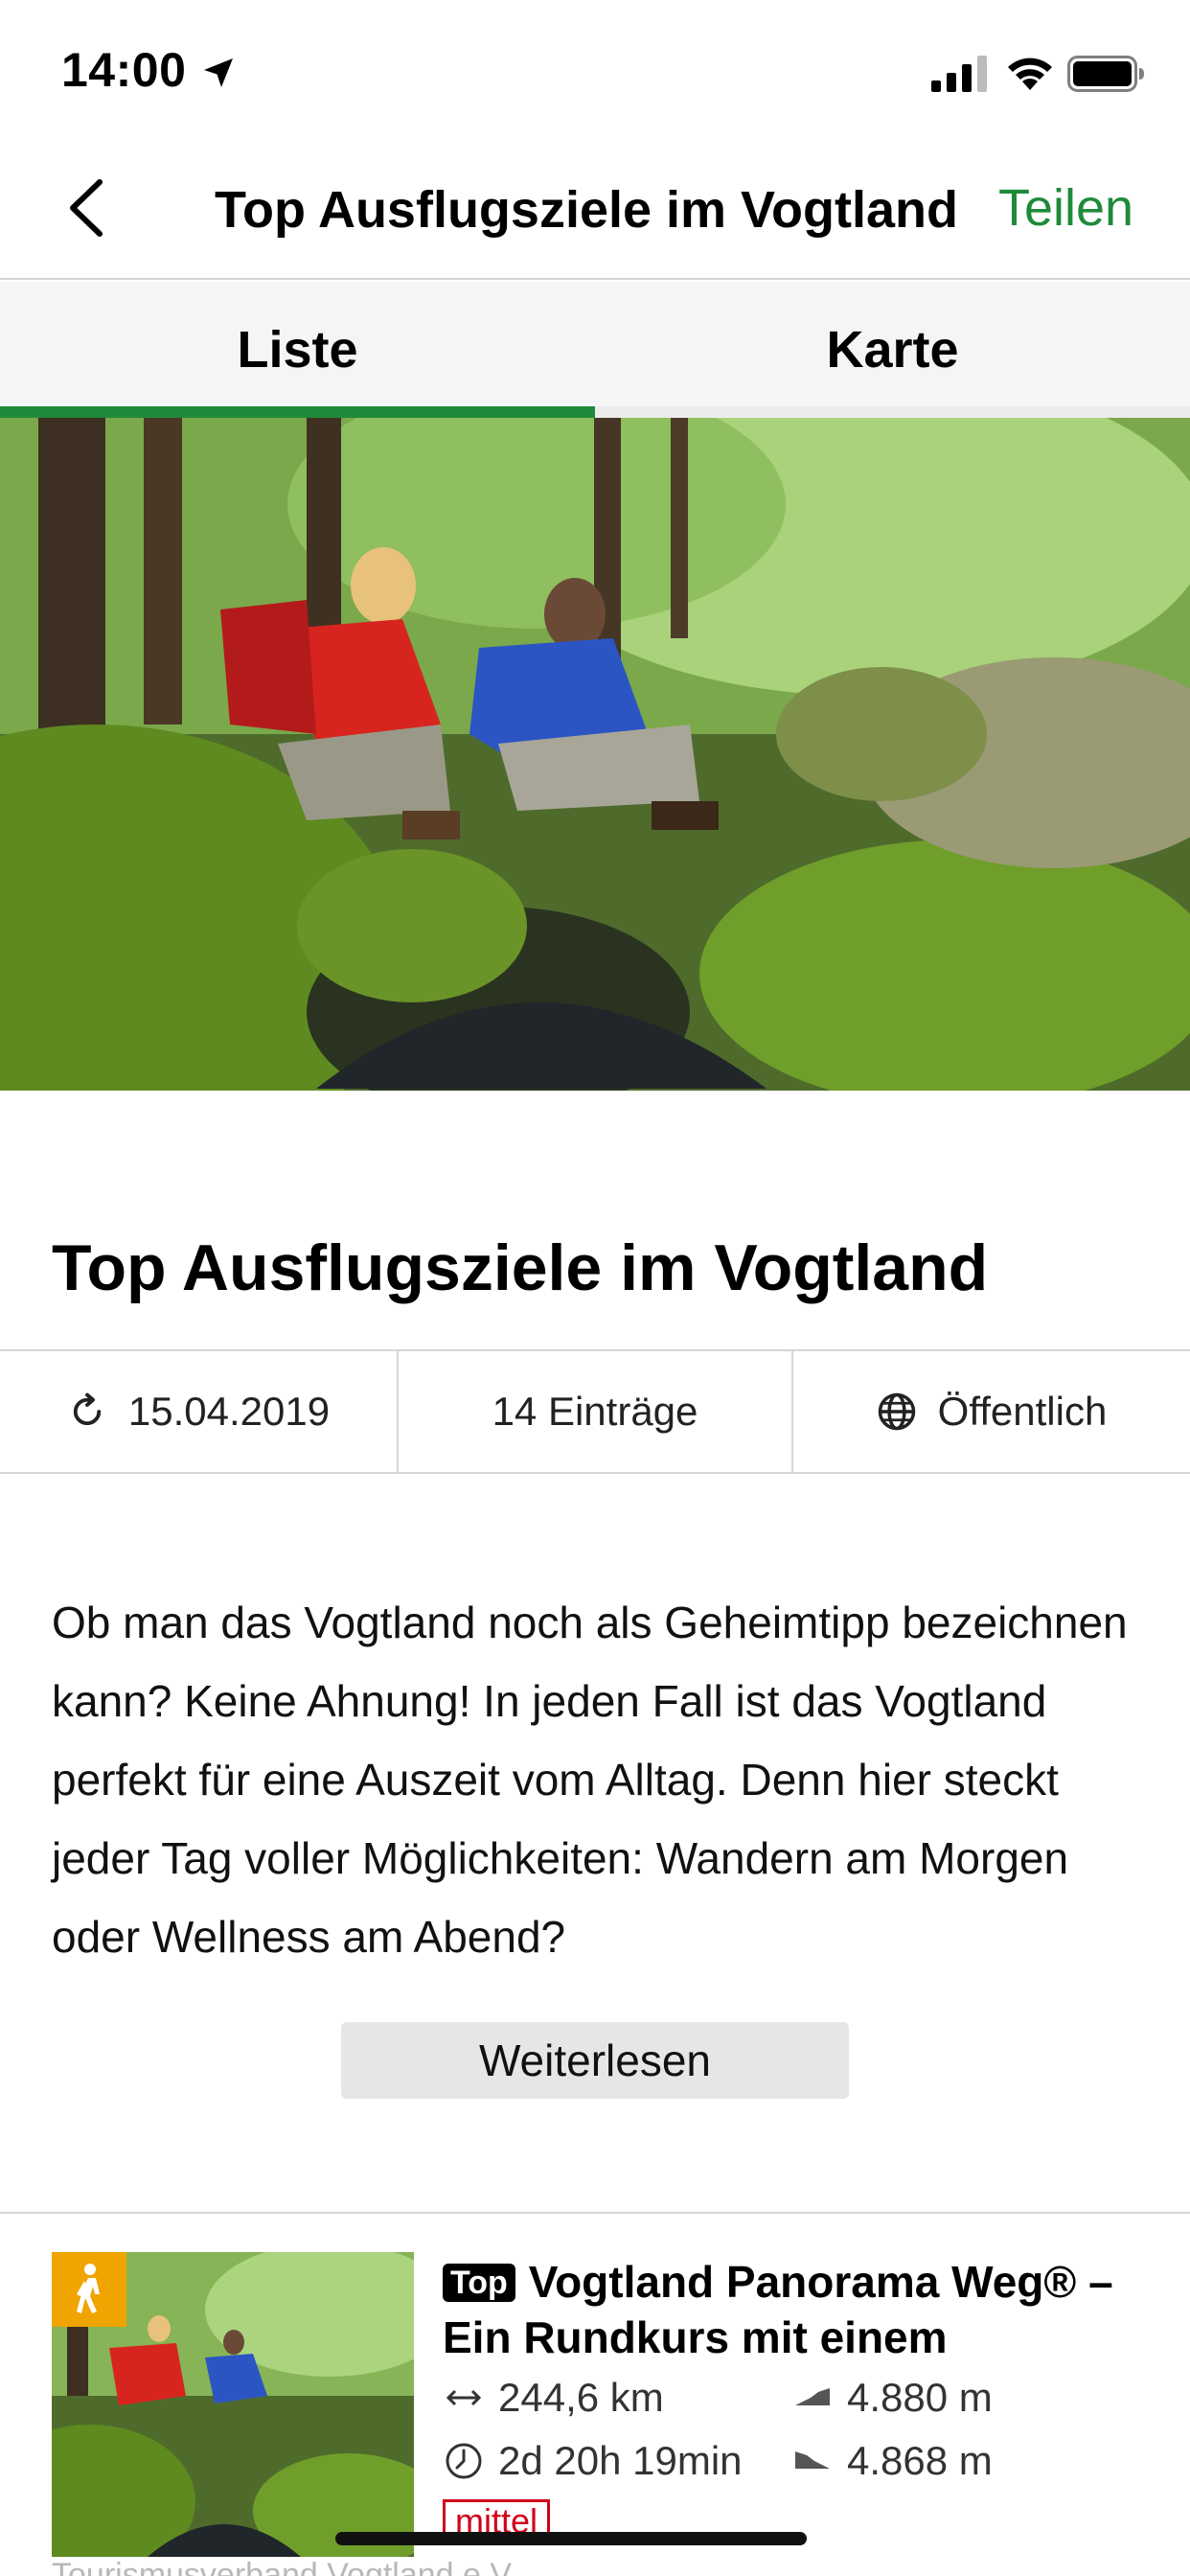 The height and width of the screenshot is (2576, 1190). What do you see at coordinates (920, 2397) in the screenshot?
I see `entry-ascent-text: 4.880 m` at bounding box center [920, 2397].